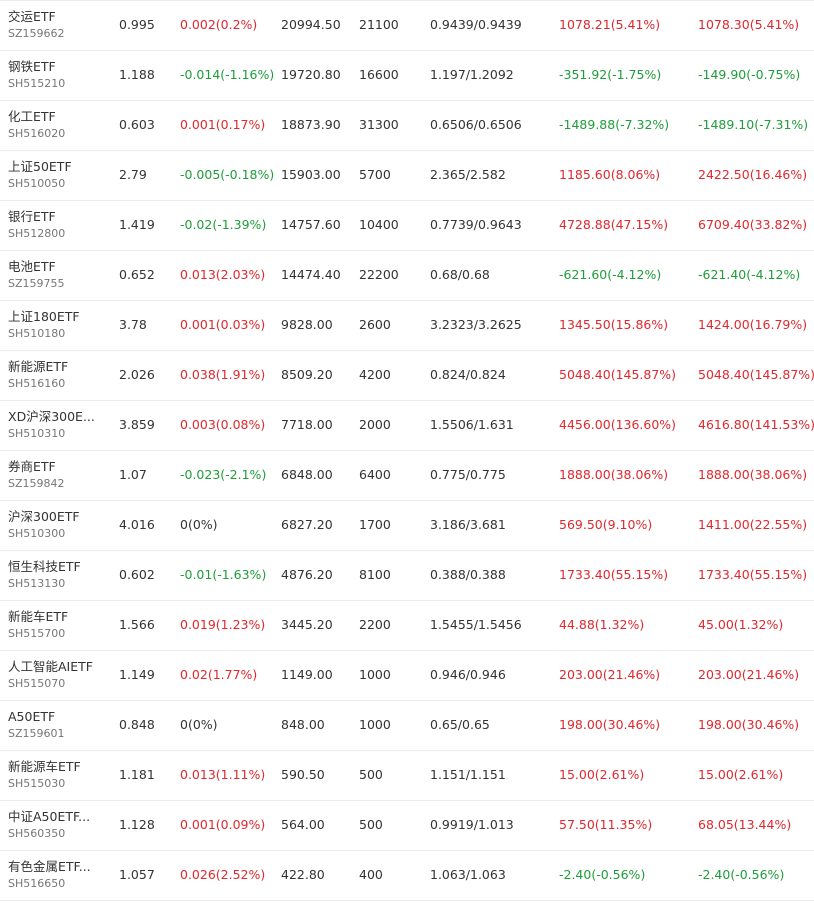  What do you see at coordinates (56, 366) in the screenshot?
I see `fund-name: 新能源ETF` at bounding box center [56, 366].